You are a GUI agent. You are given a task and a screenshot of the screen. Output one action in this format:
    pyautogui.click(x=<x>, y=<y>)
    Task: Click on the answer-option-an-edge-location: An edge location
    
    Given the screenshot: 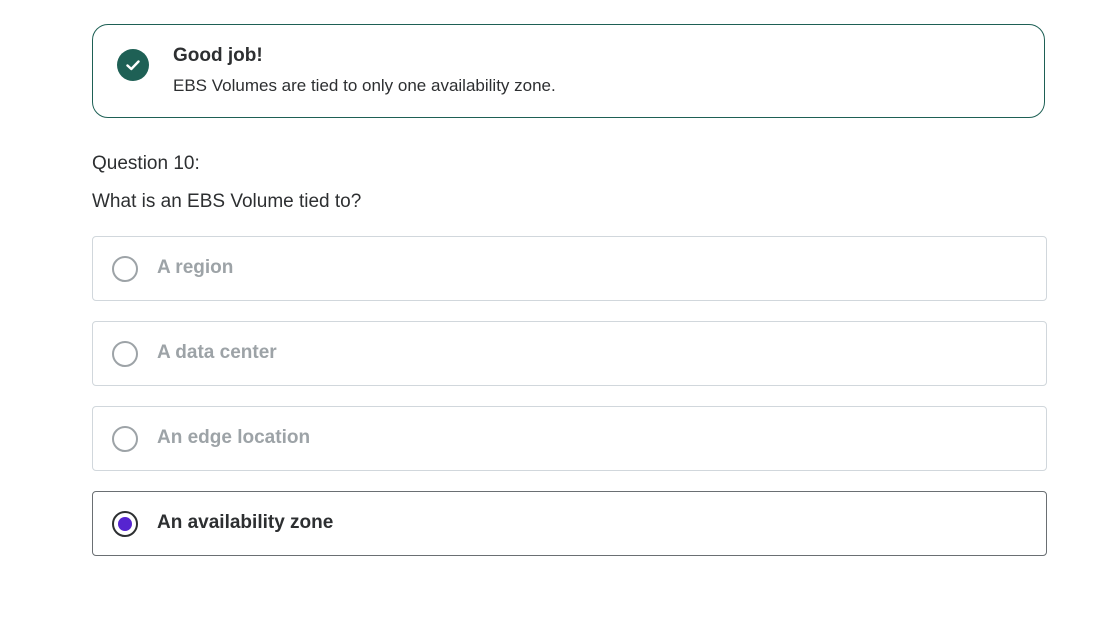 What is the action you would take?
    pyautogui.click(x=569, y=438)
    